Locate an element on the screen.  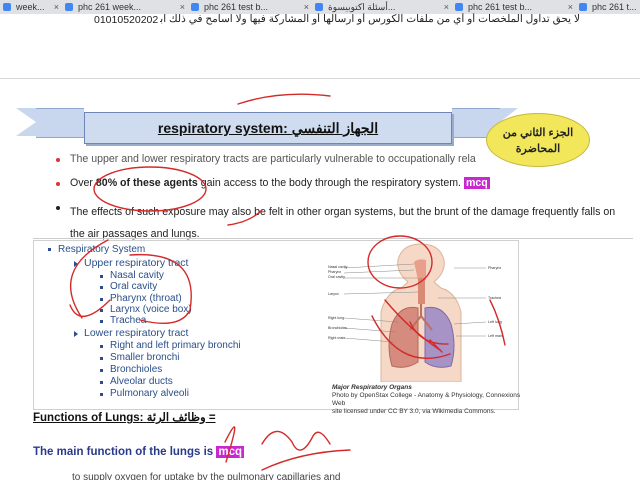
section-title: respiratory system: الجهاز التنفسي is located at coordinates (268, 128).